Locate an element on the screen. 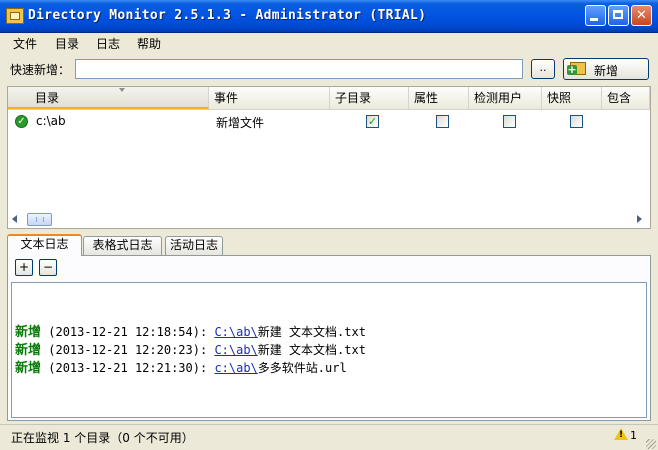  column-detect-user: 检测用户 is located at coordinates (505, 98).